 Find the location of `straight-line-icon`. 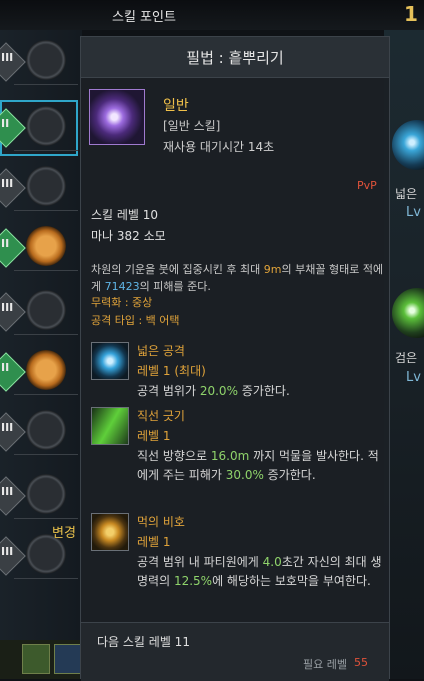

straight-line-icon is located at coordinates (110, 426).